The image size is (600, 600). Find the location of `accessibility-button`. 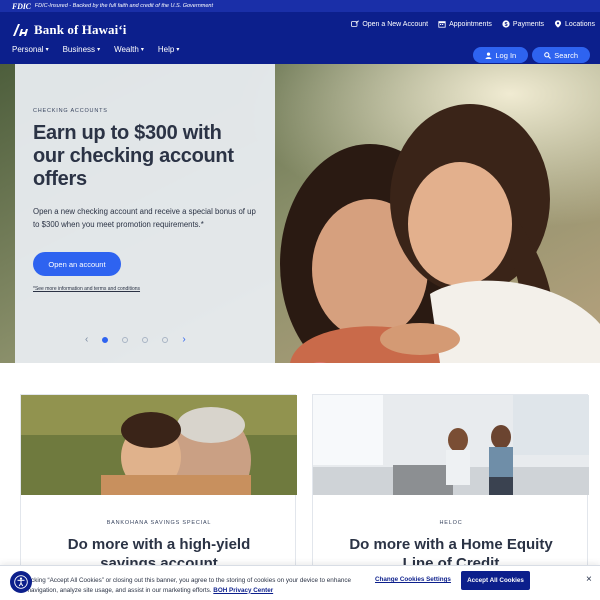

accessibility-button is located at coordinates (21, 582).